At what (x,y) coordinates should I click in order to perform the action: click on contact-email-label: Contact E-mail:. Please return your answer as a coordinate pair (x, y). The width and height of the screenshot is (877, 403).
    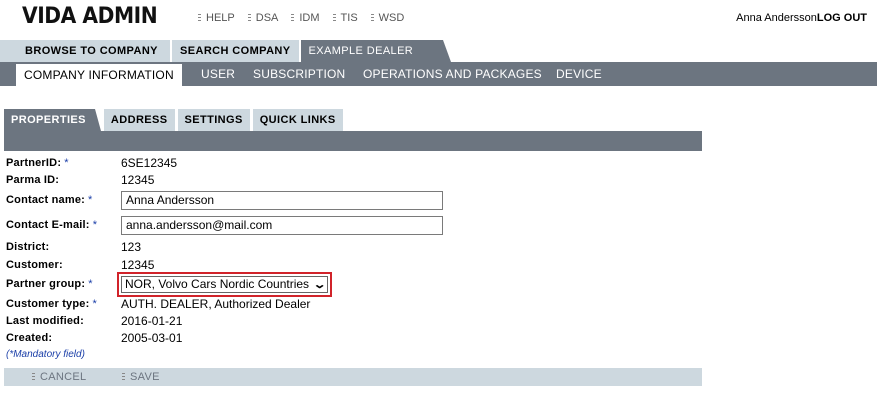
    Looking at the image, I should click on (48, 225).